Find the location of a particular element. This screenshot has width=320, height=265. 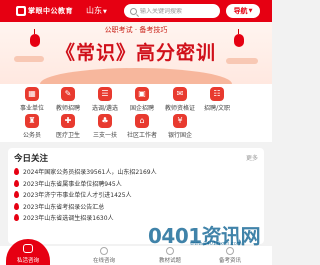

quick-link-label: 三支一扶 is located at coordinates (104, 135).